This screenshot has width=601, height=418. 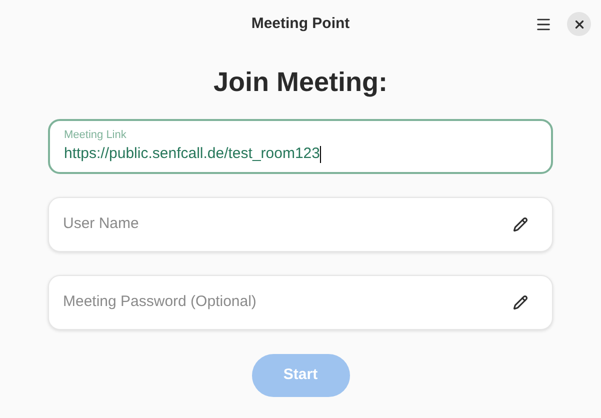 I want to click on field-placeholder: Meeting Password (Optional), so click(x=160, y=302).